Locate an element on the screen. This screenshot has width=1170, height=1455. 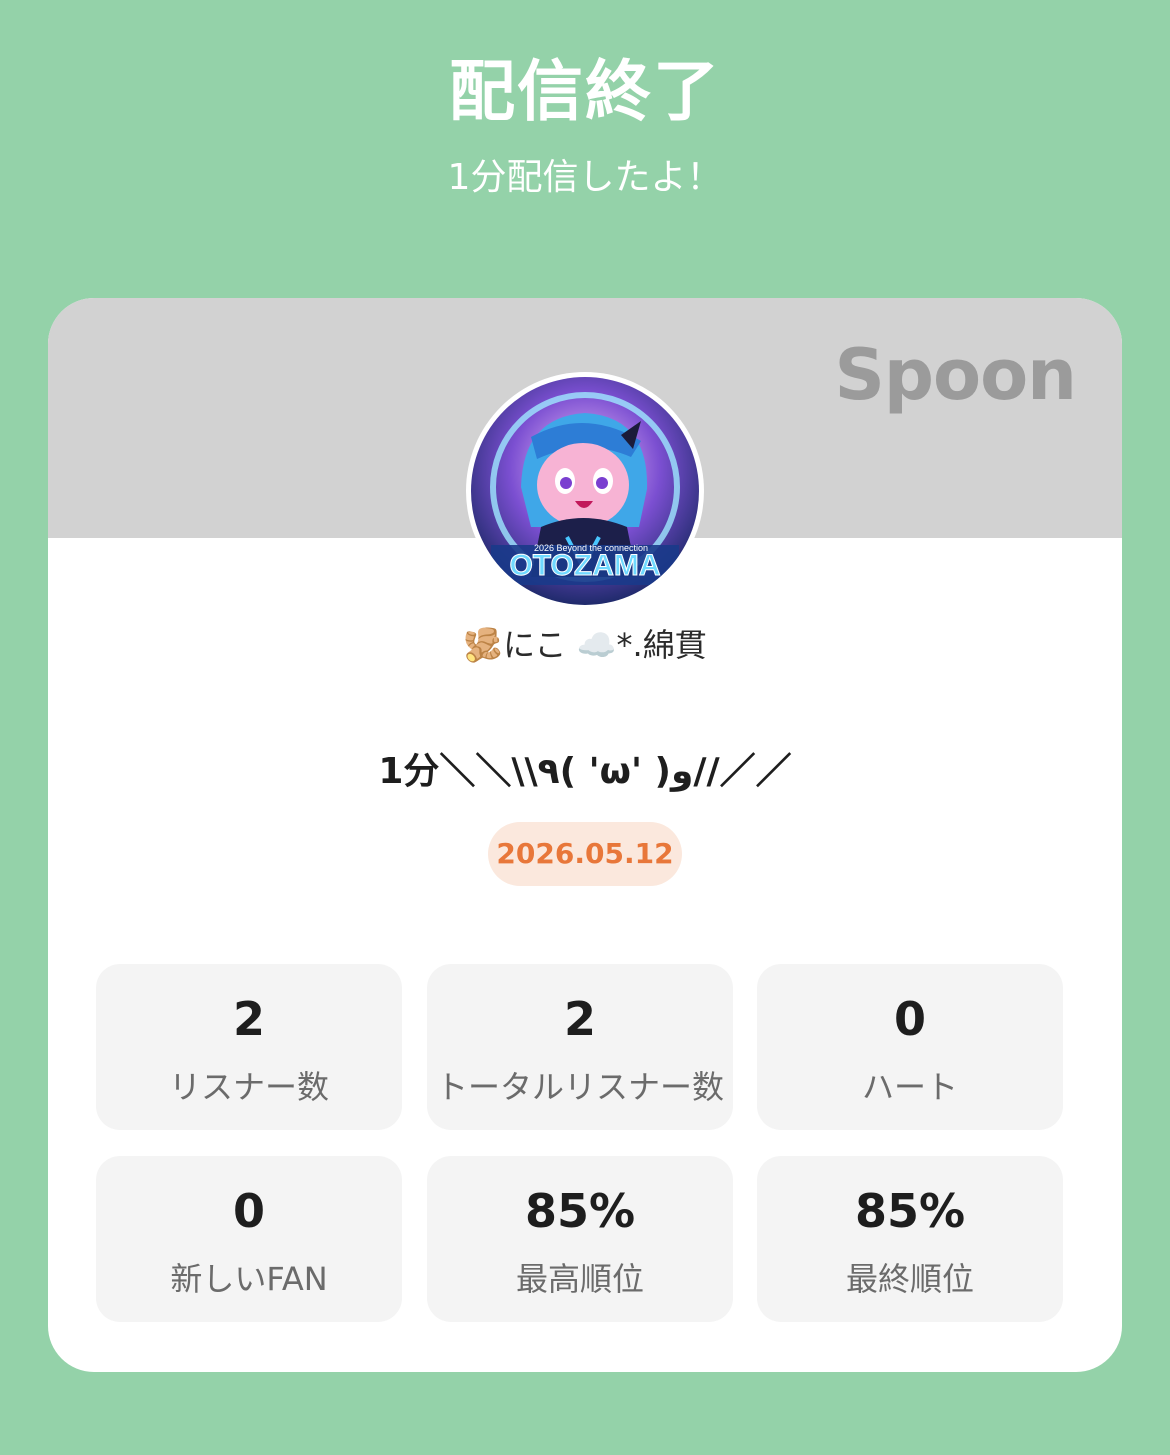
spoon-logo: Spoon is located at coordinates (955, 375).